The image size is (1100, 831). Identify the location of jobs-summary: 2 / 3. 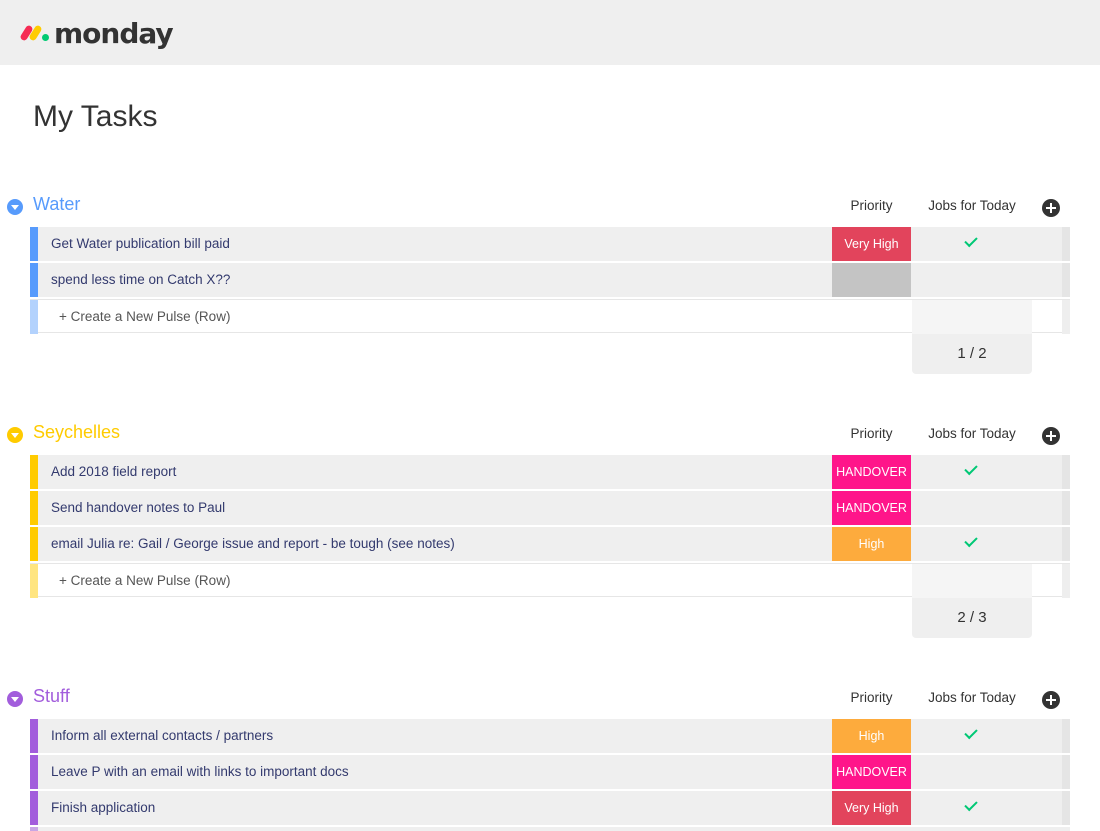
(972, 618).